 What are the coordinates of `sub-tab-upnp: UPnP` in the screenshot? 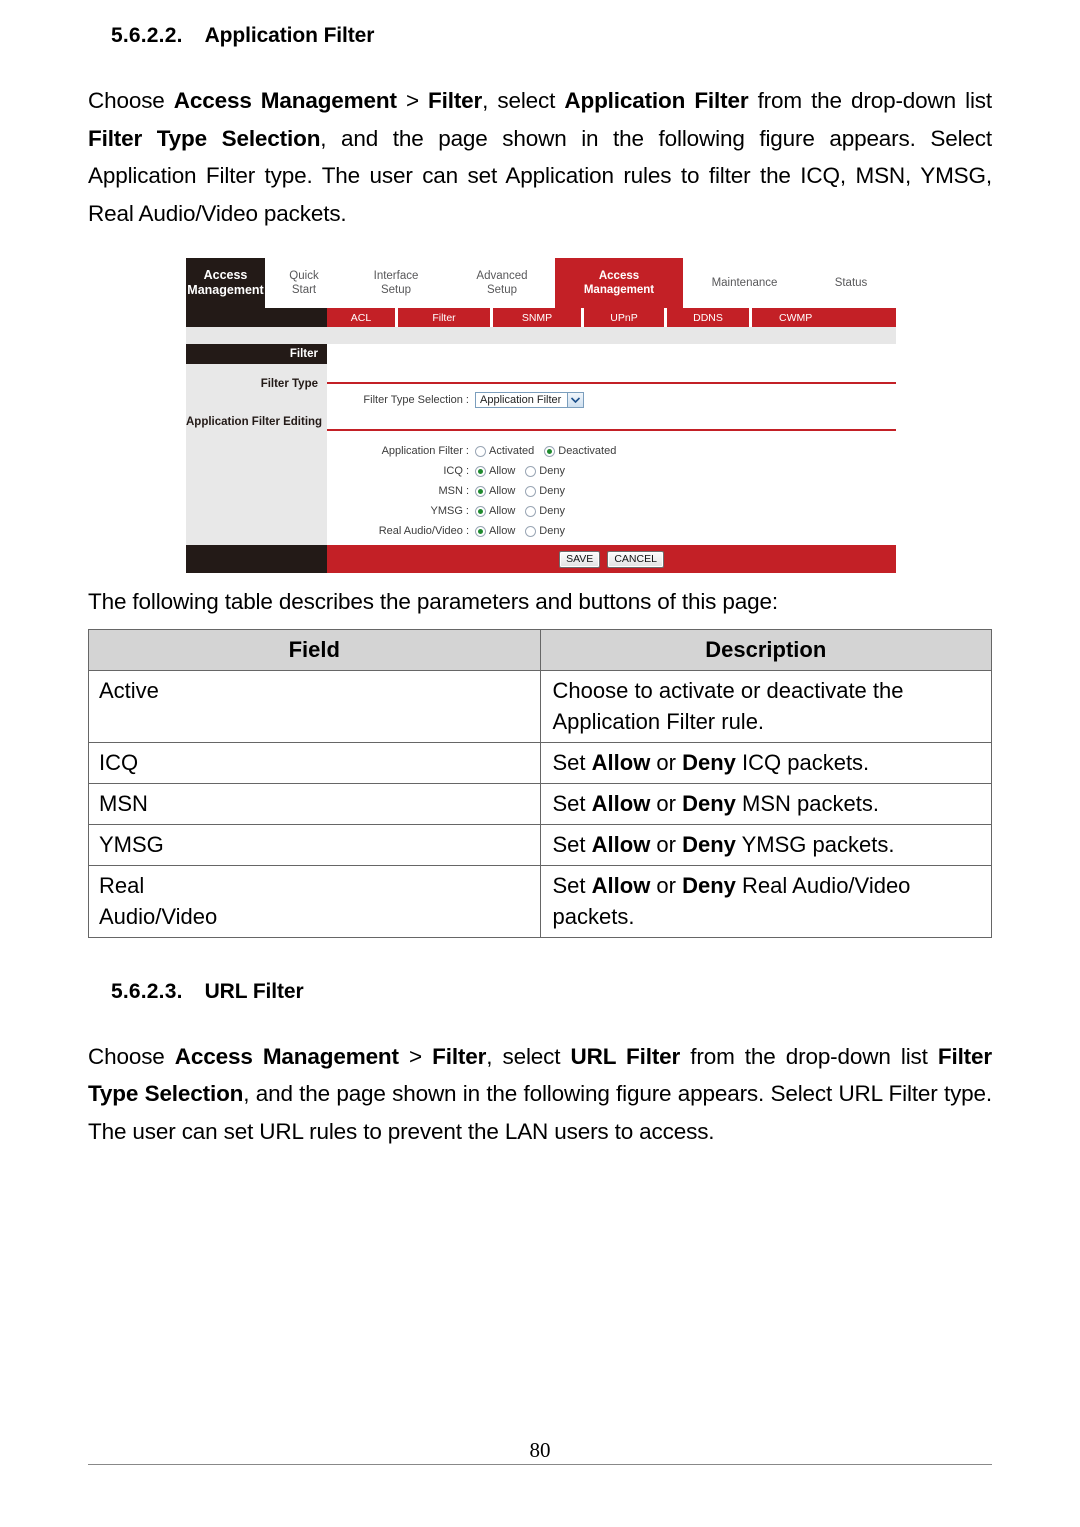 It's located at (624, 317).